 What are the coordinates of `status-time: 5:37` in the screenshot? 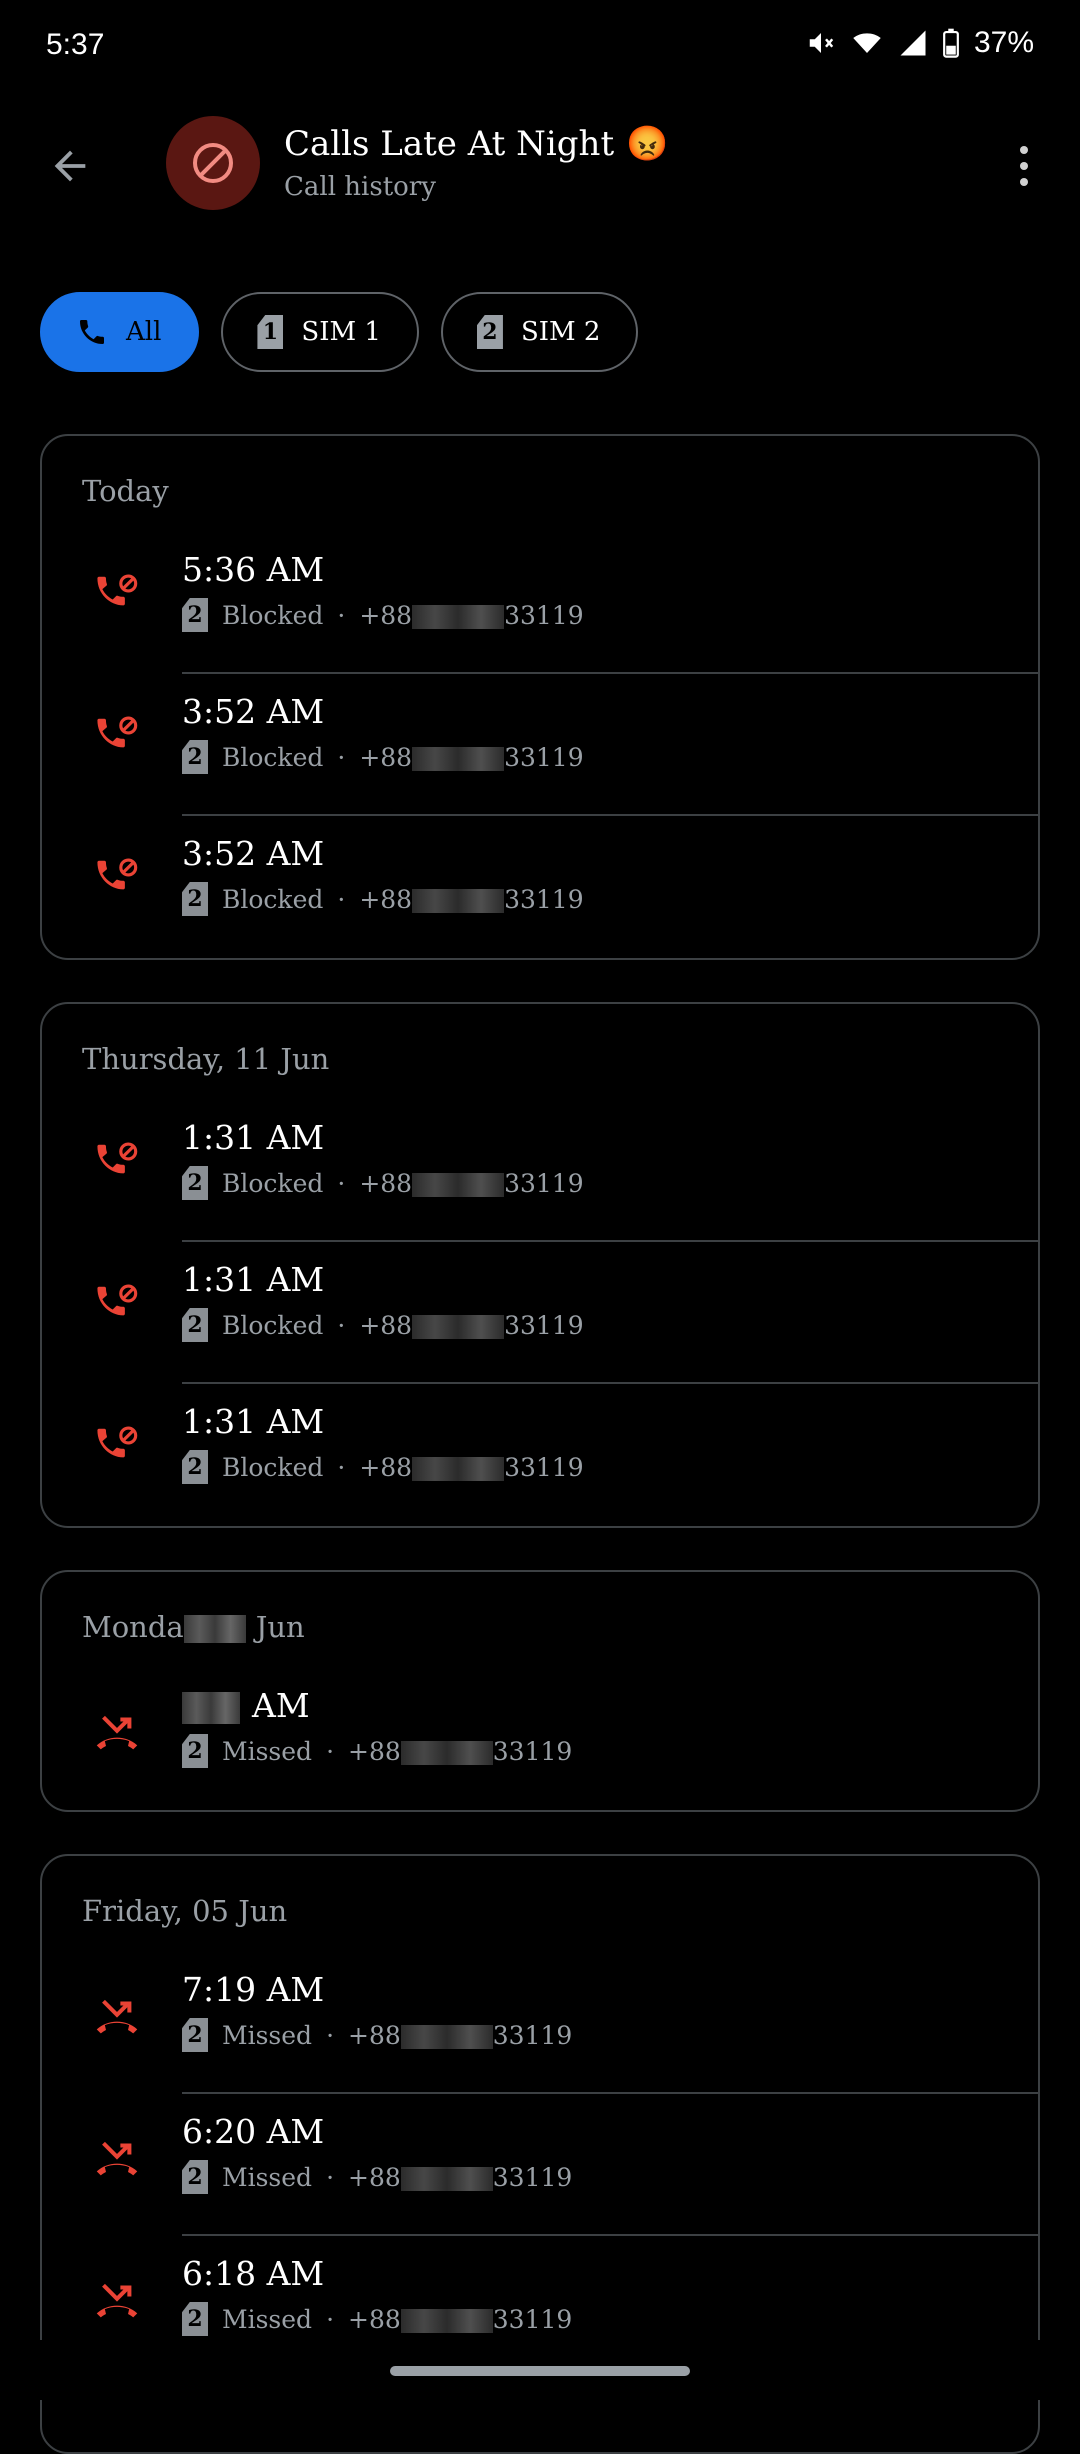 It's located at (75, 44).